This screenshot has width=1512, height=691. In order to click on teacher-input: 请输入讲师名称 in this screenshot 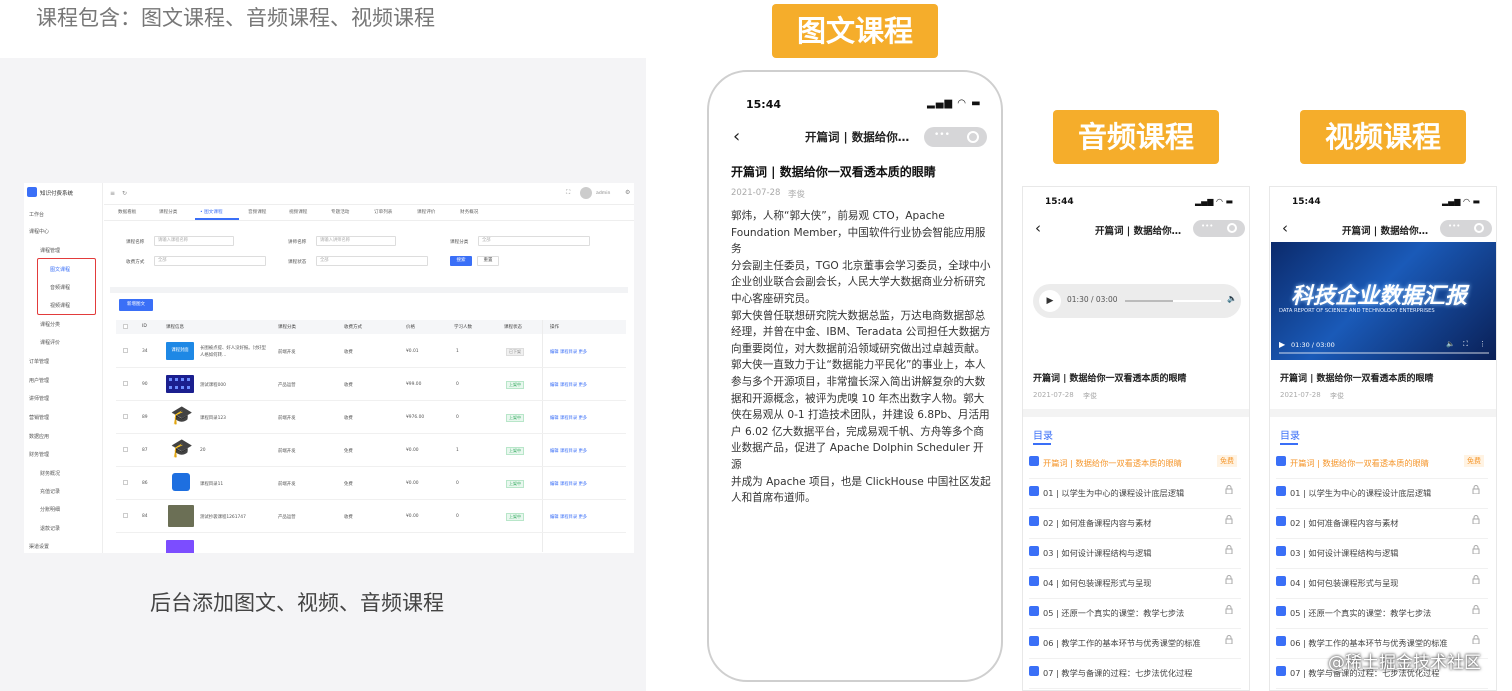, I will do `click(356, 241)`.